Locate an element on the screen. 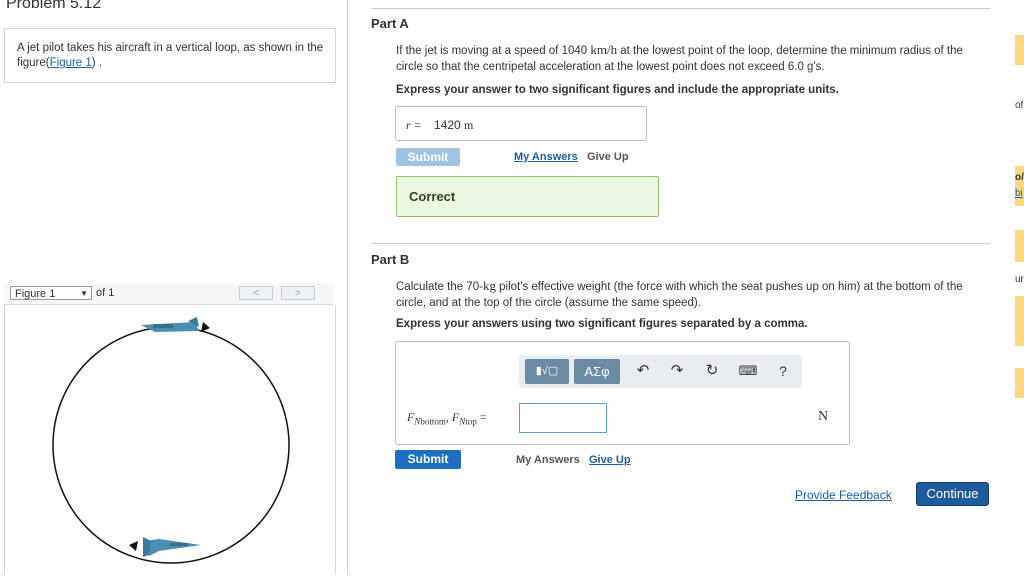  chevron-down-icon: ▼ is located at coordinates (84, 293).